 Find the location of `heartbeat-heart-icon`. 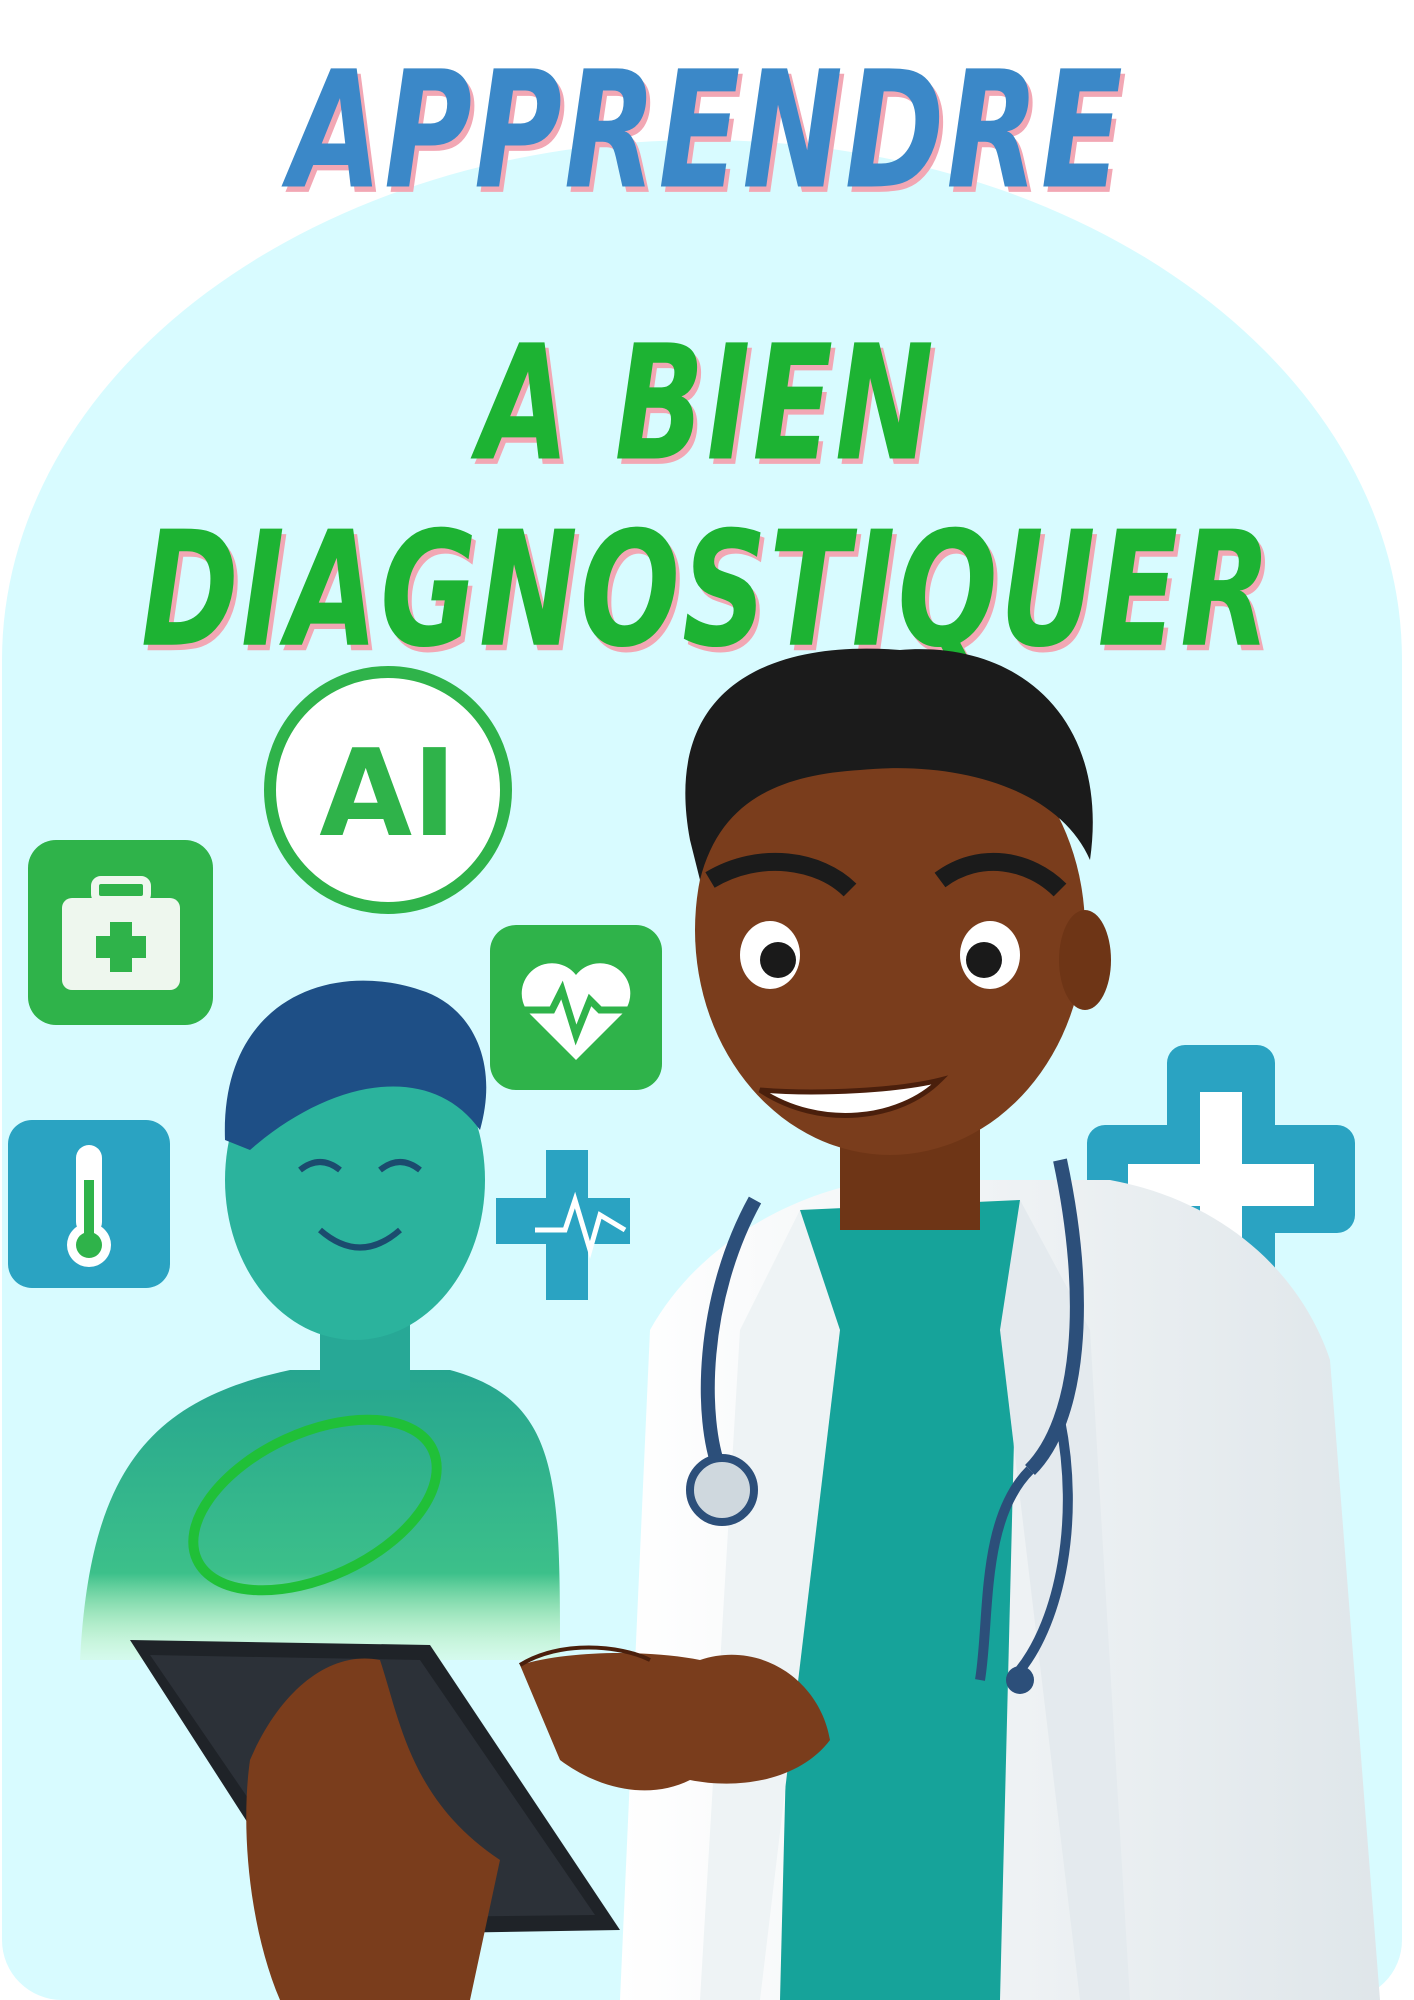

heartbeat-heart-icon is located at coordinates (576, 1007).